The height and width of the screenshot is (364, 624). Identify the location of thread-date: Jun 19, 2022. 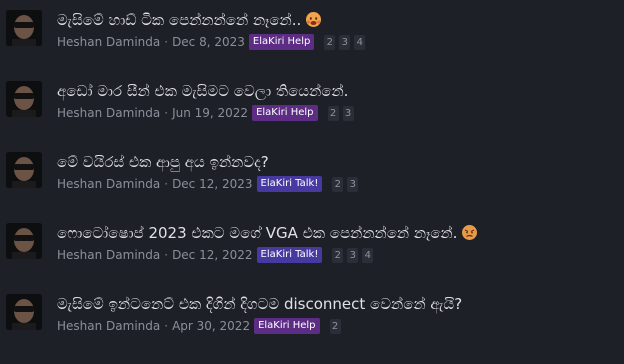
(210, 113).